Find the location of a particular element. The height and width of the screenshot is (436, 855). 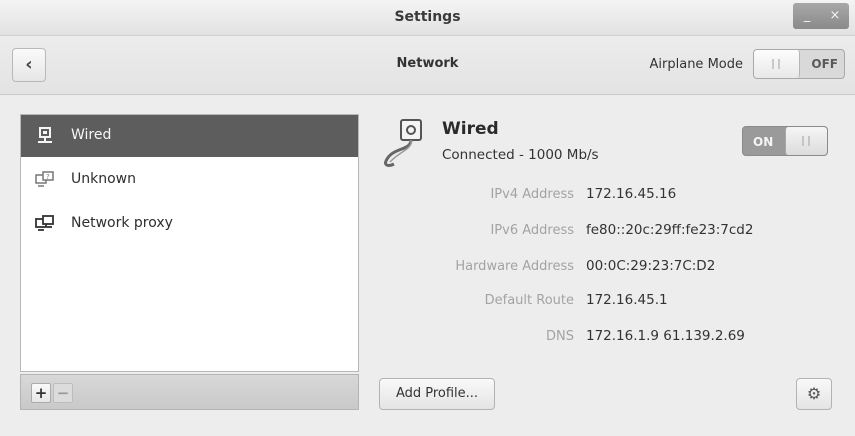

default-route-value: 172.16.45.1 is located at coordinates (627, 300).